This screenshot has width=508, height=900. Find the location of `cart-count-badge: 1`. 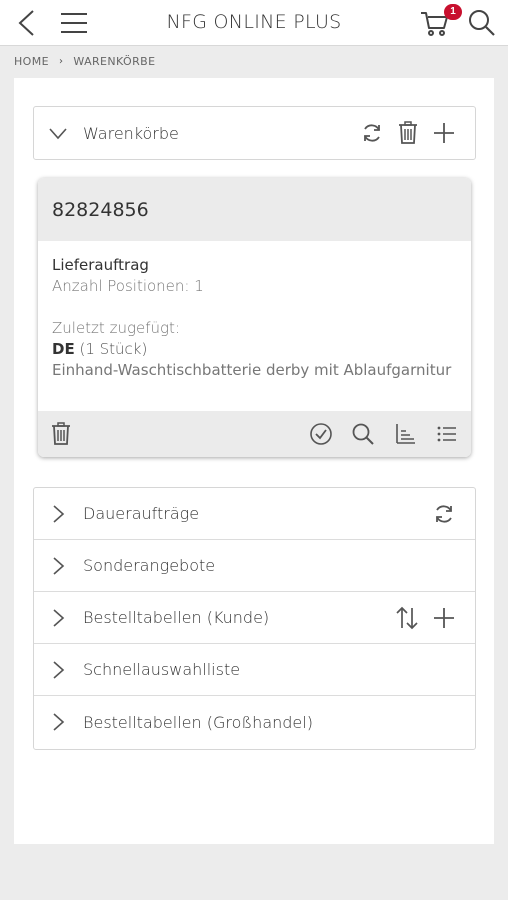

cart-count-badge: 1 is located at coordinates (453, 12).